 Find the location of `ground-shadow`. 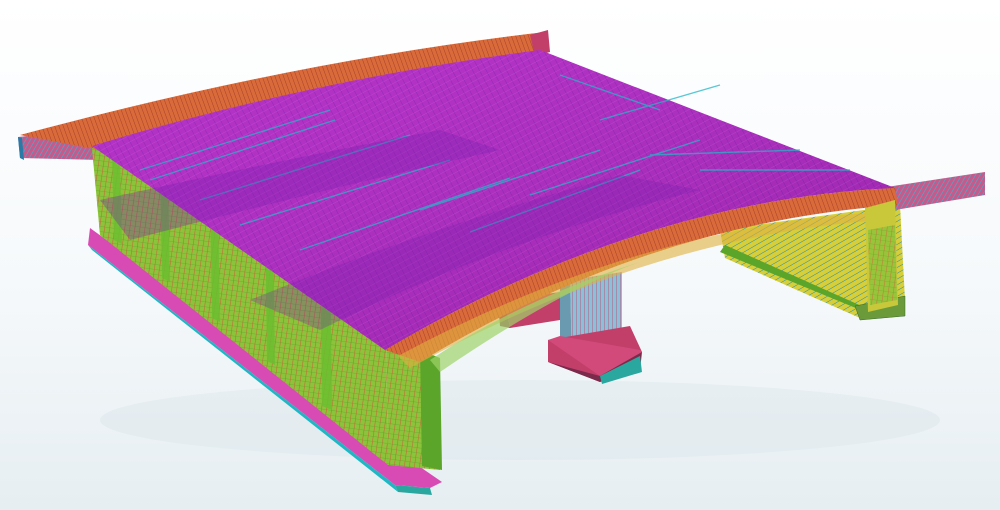

ground-shadow is located at coordinates (520, 420).